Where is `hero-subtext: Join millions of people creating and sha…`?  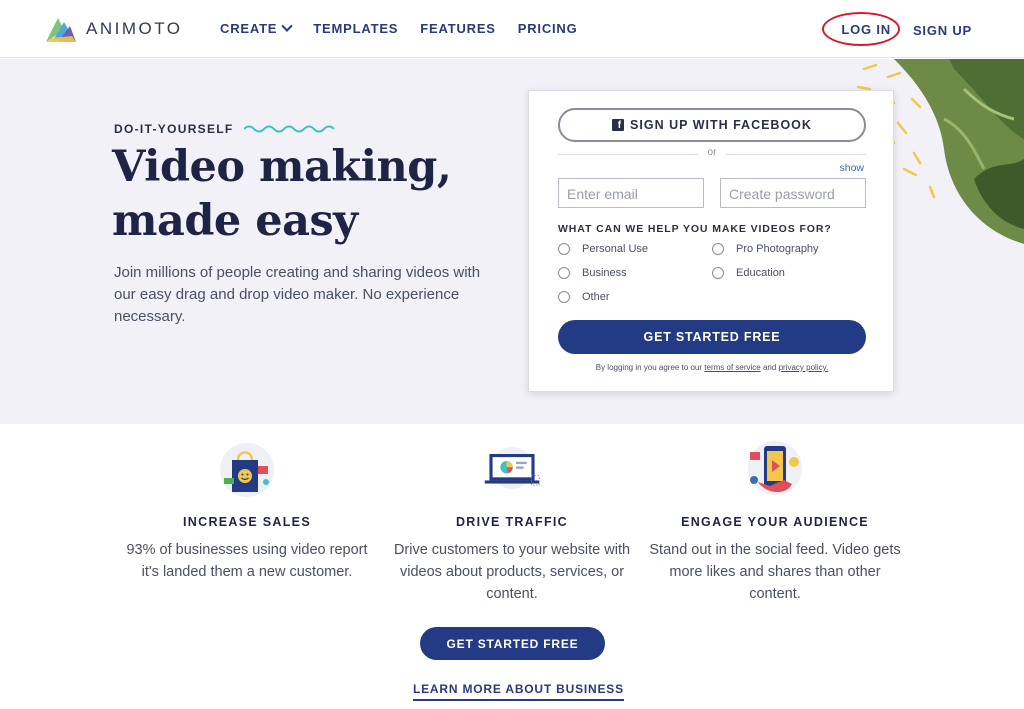
hero-subtext: Join millions of people creating and sha… is located at coordinates (297, 294).